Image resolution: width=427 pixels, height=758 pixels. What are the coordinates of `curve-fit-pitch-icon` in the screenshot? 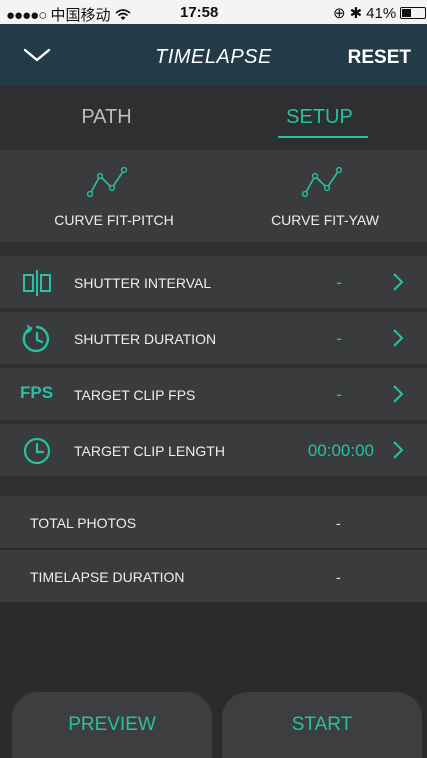 It's located at (107, 182).